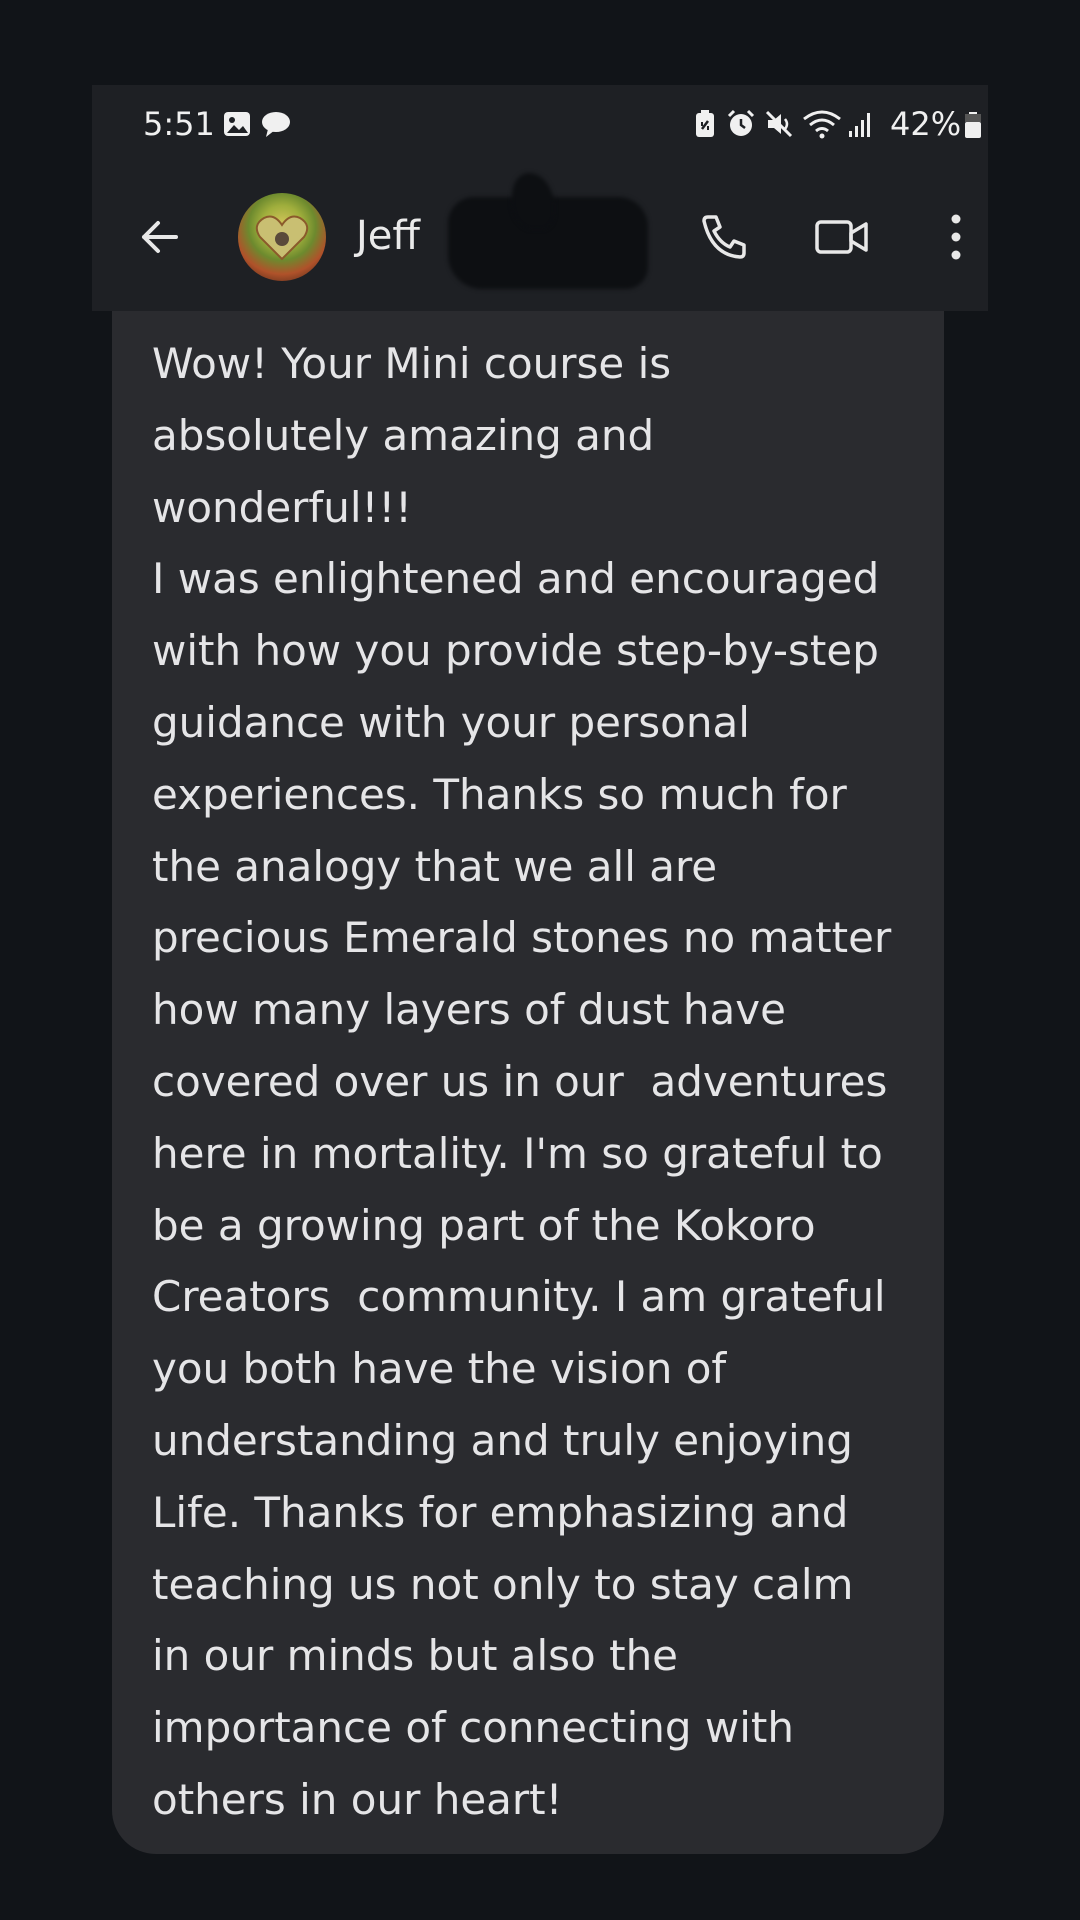 This screenshot has height=1920, width=1080. I want to click on more-vert-icon, so click(956, 237).